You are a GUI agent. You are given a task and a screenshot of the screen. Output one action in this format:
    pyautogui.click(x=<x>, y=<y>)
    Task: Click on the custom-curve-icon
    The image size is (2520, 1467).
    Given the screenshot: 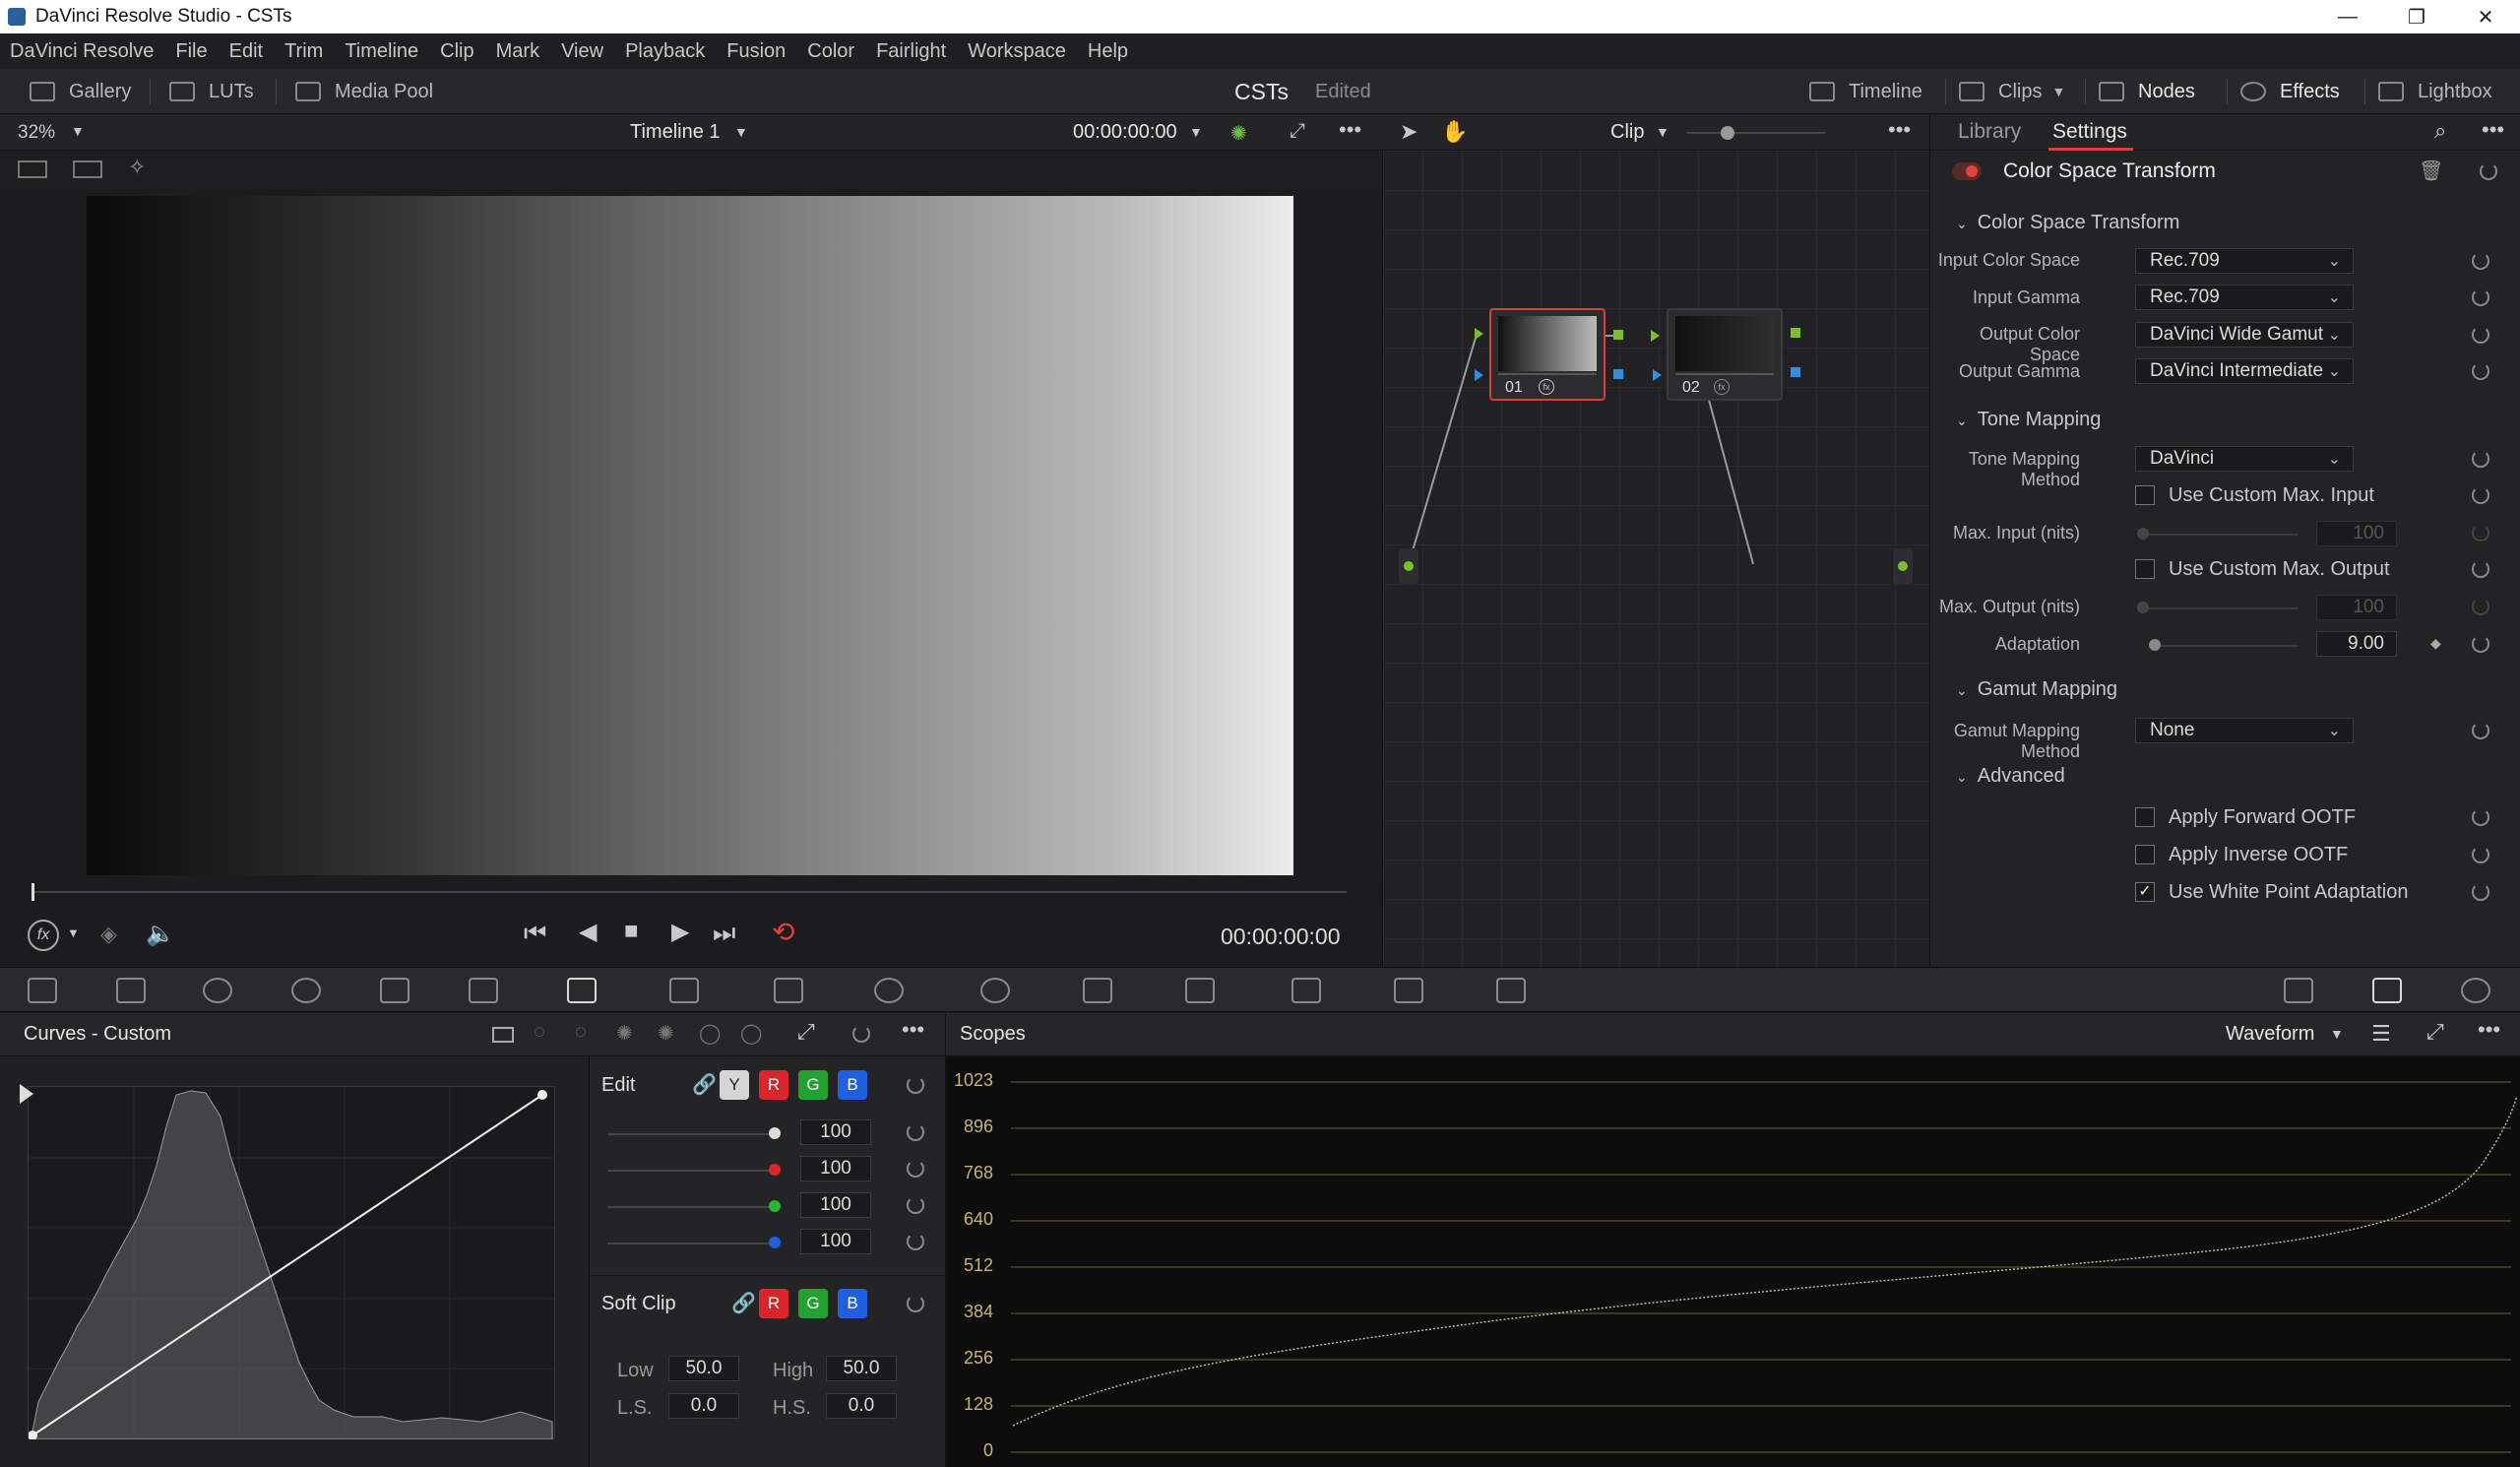 What is the action you would take?
    pyautogui.click(x=503, y=1035)
    